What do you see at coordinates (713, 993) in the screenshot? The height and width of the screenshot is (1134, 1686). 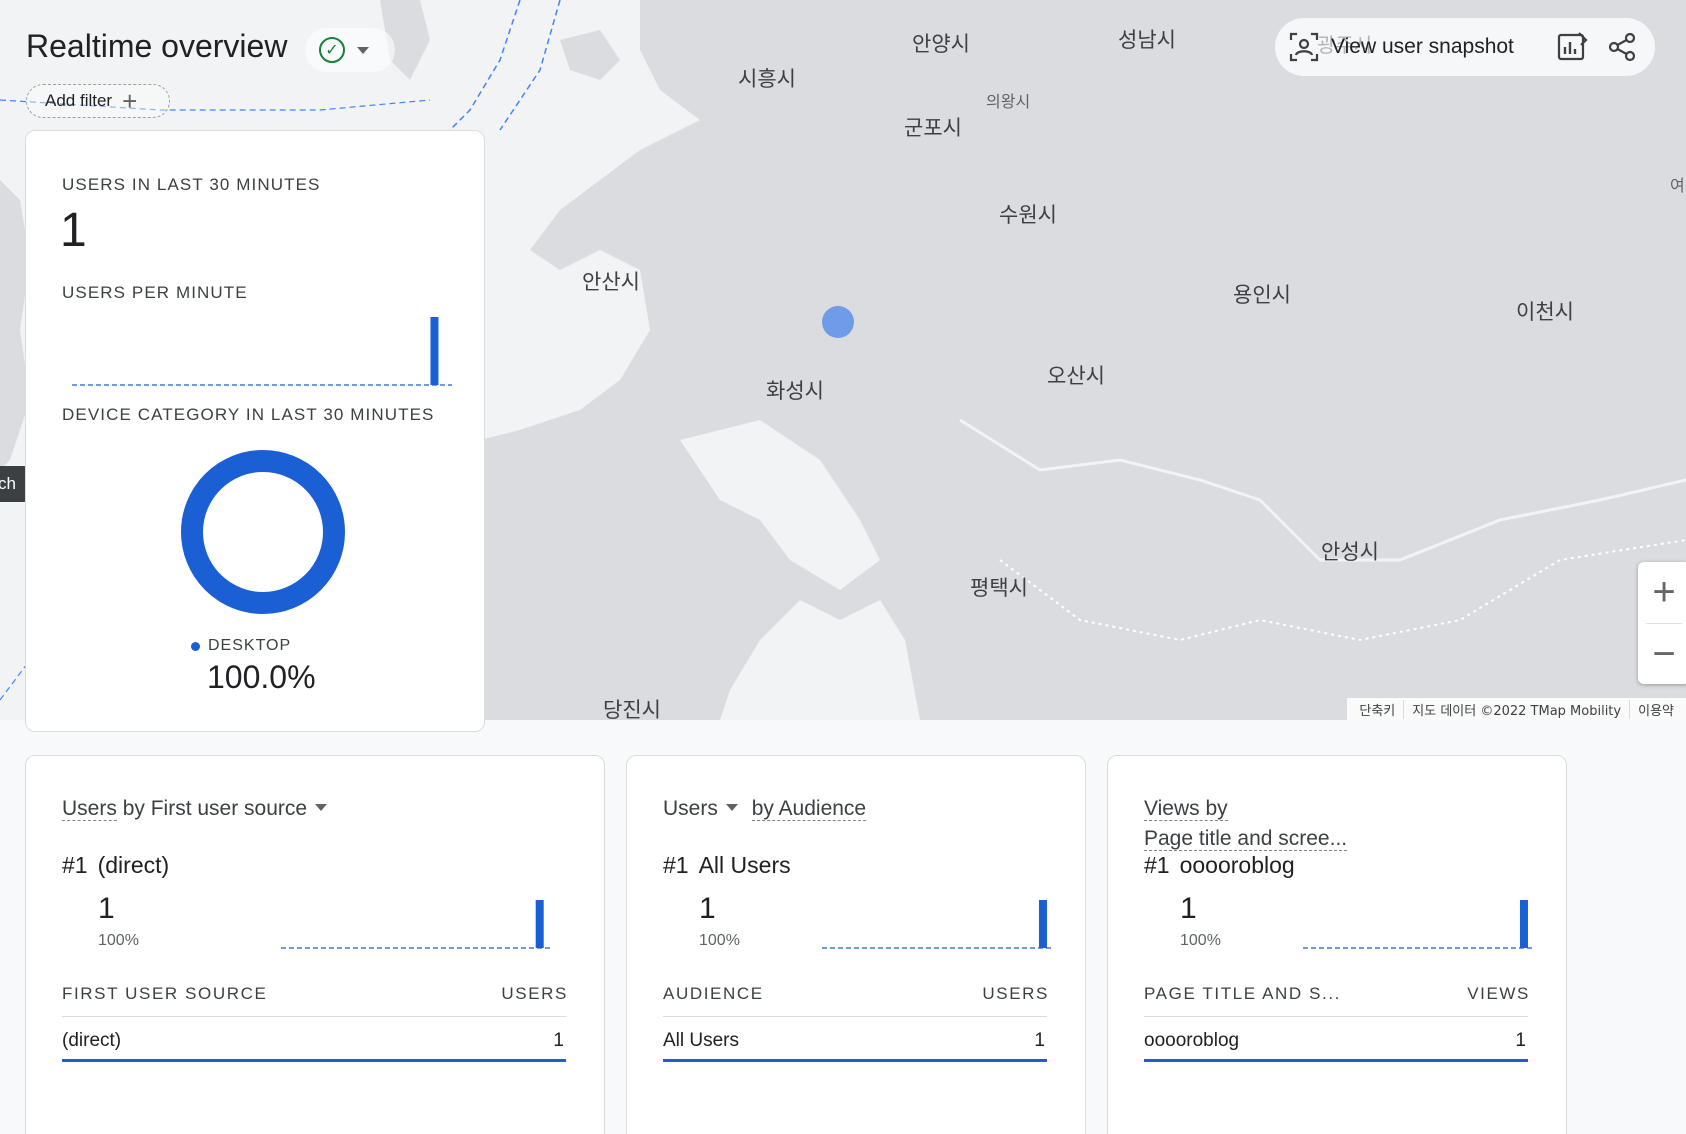 I see `column-header-dimension: AUDIENCE` at bounding box center [713, 993].